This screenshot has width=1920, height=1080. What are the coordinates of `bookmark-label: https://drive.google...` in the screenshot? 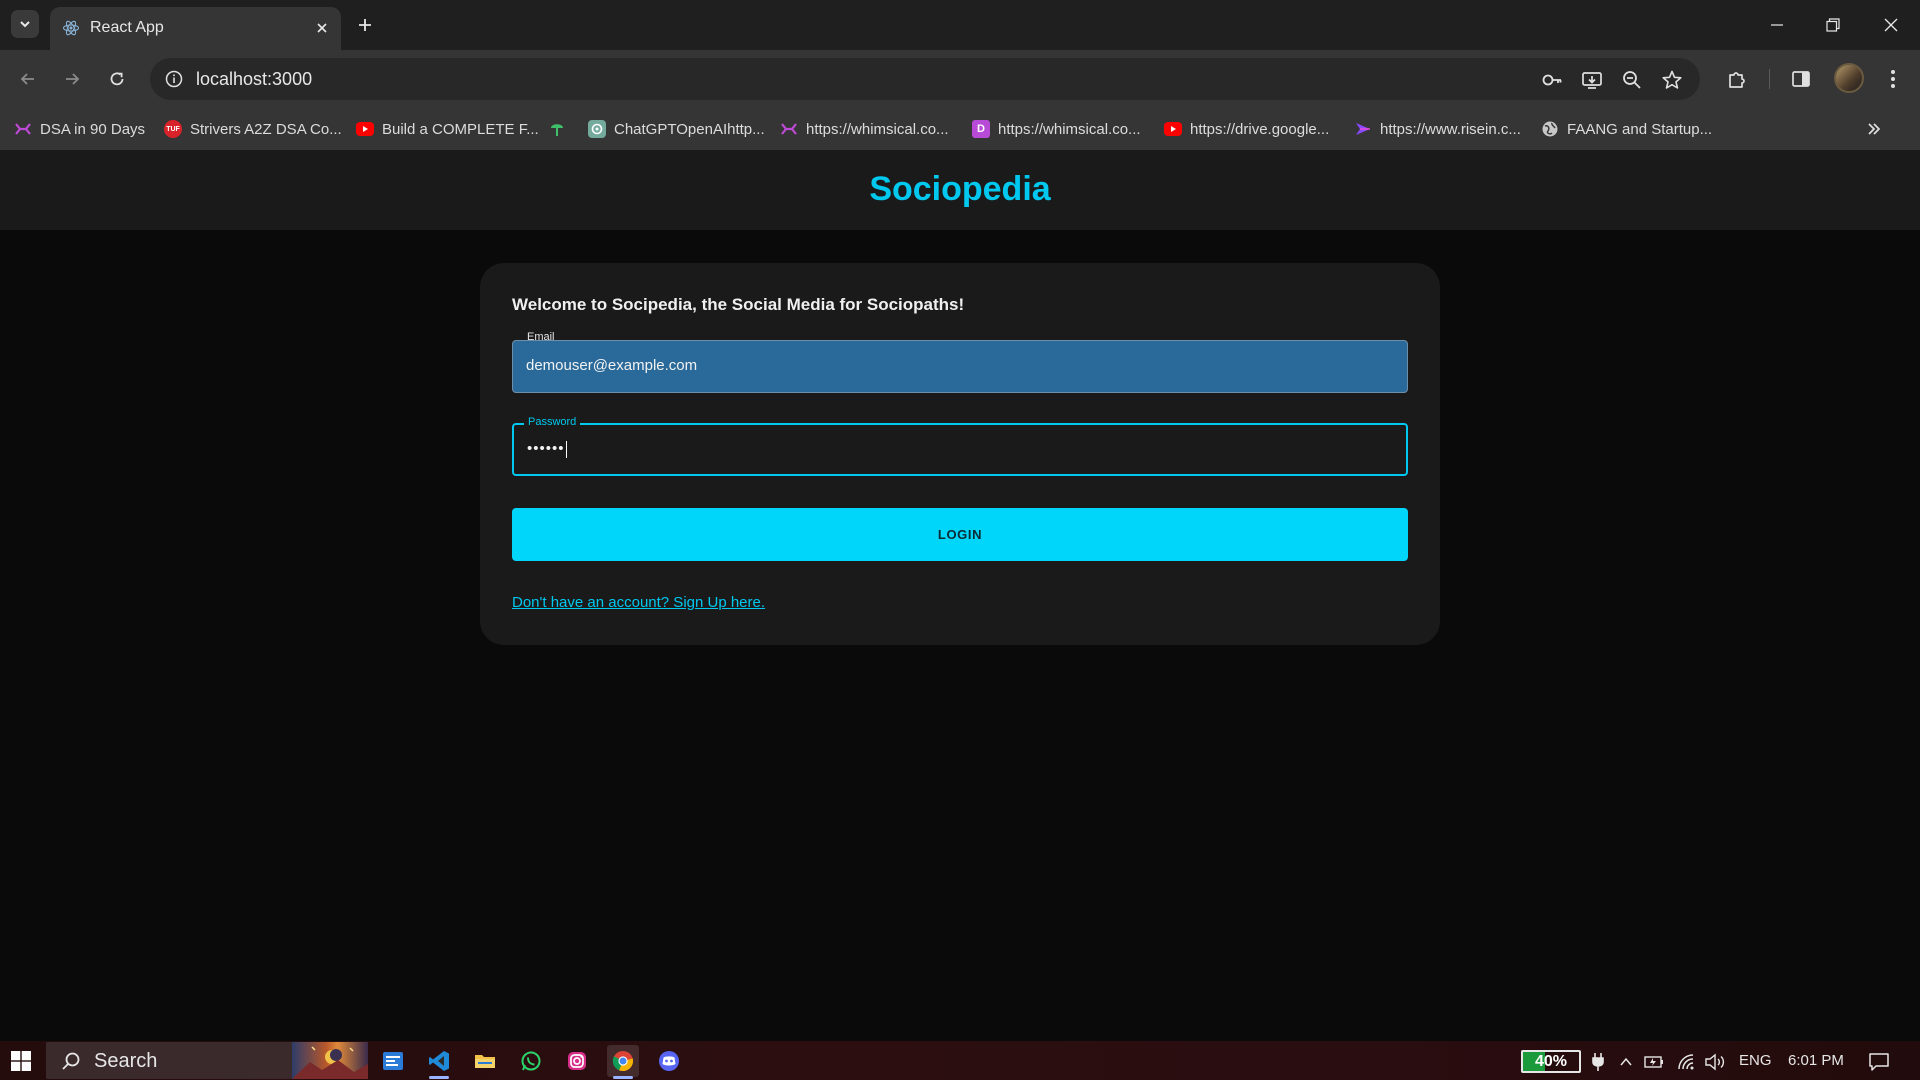 It's located at (1260, 129).